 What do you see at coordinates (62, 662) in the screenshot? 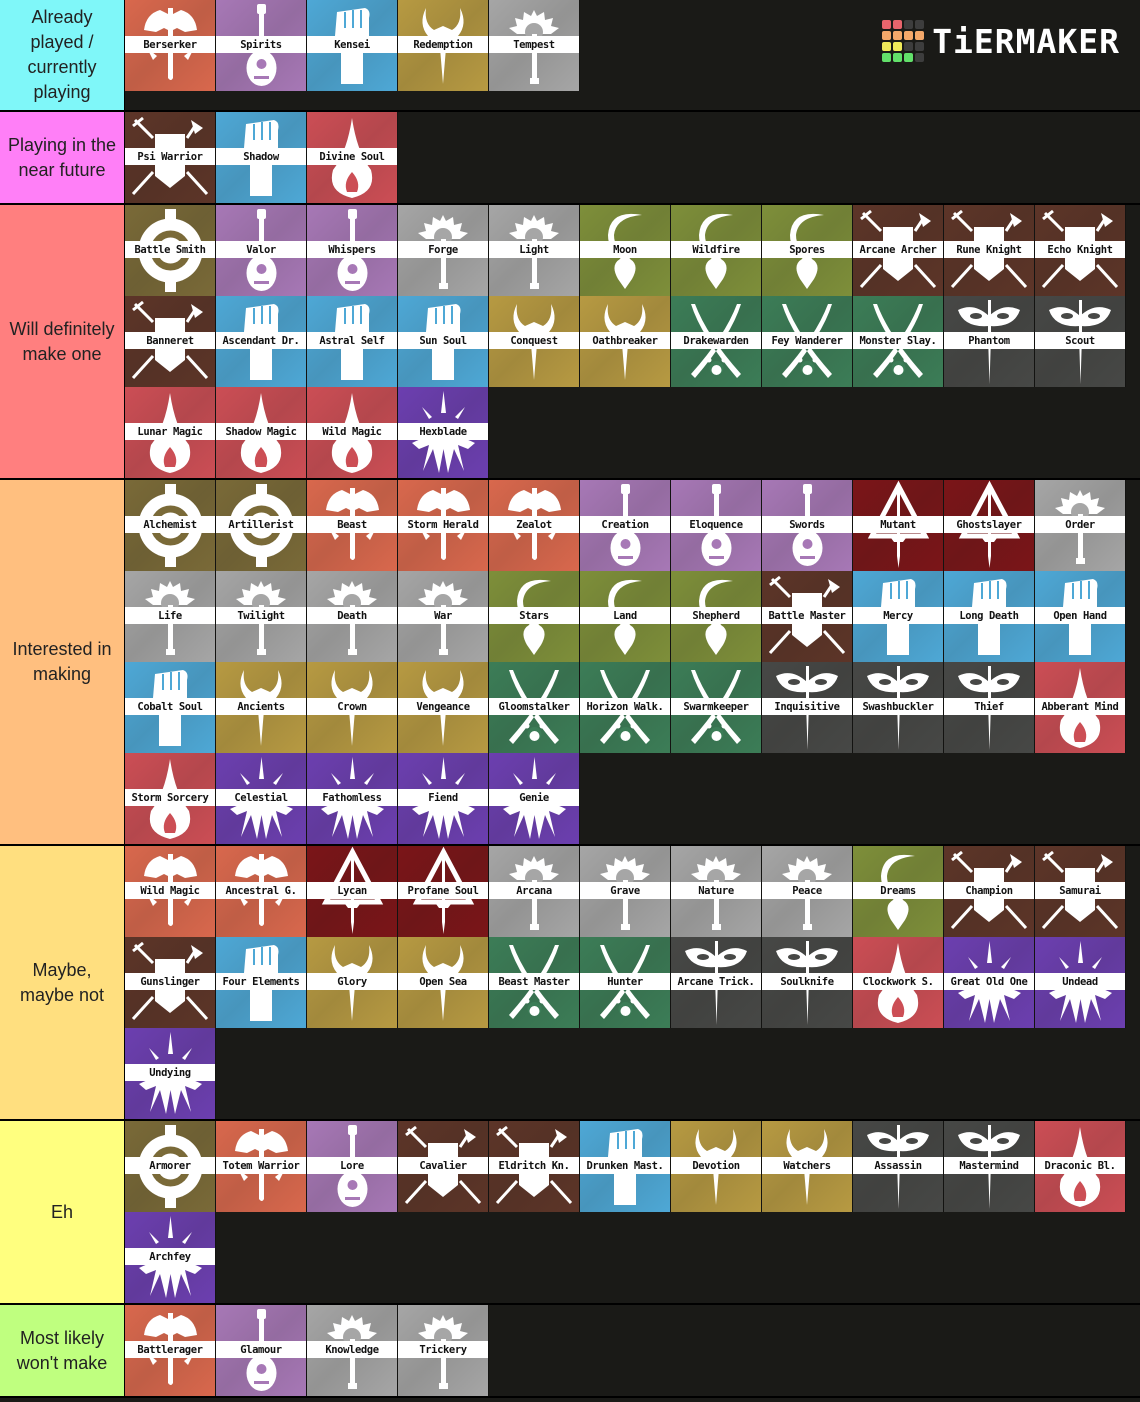
I see `tier-label: Interested in making` at bounding box center [62, 662].